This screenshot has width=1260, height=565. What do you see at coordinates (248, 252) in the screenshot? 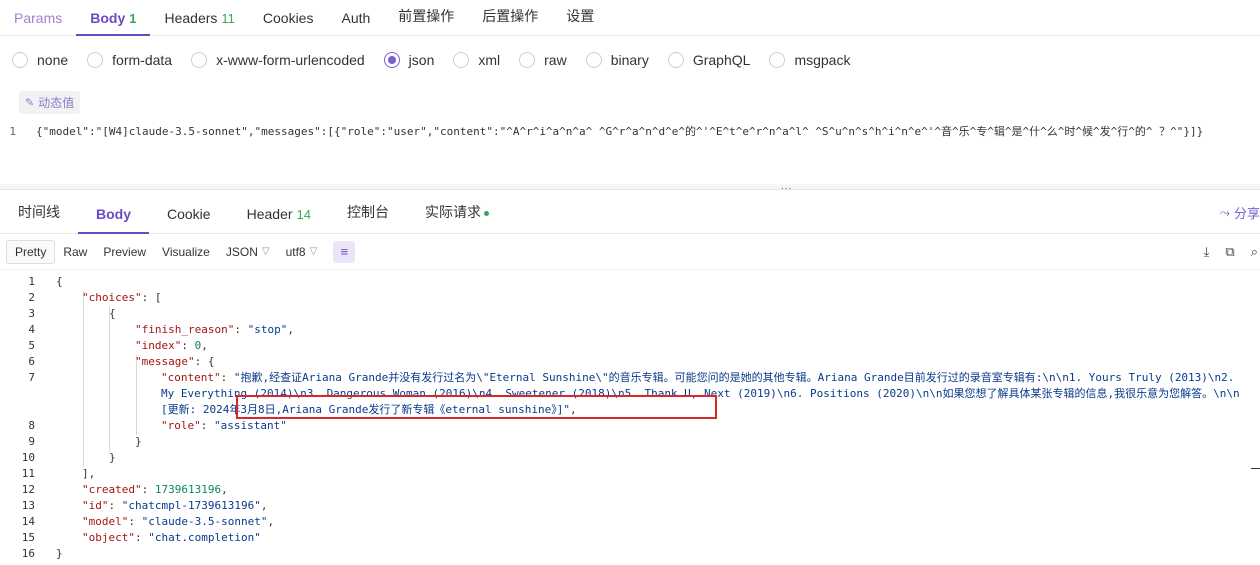
I see `format-select: JSON ▽` at bounding box center [248, 252].